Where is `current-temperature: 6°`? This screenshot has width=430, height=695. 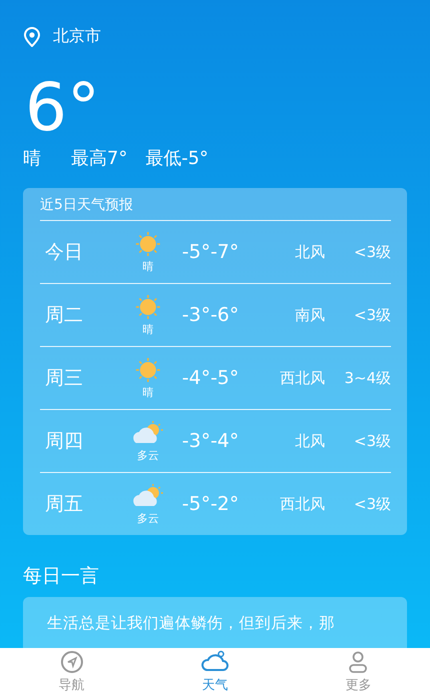 current-temperature: 6° is located at coordinates (63, 108).